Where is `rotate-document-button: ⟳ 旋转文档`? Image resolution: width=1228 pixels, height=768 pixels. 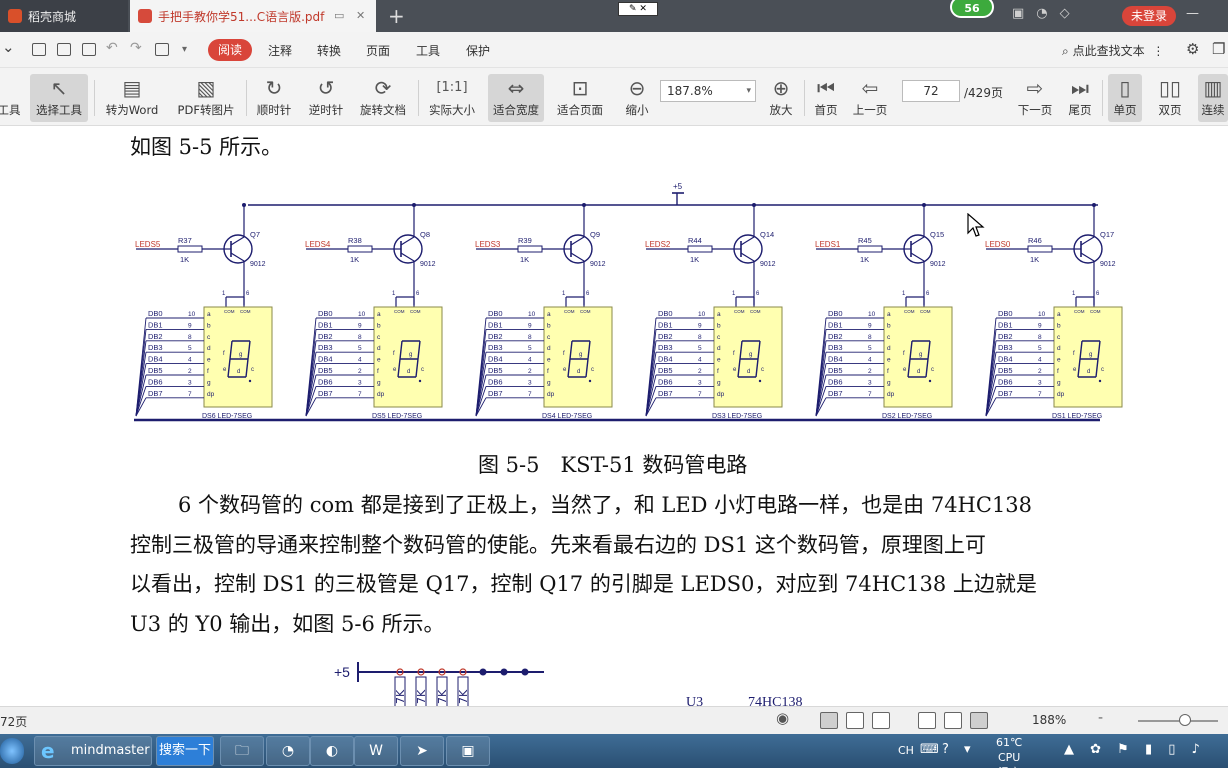
rotate-document-button: ⟳ 旋转文档 is located at coordinates (383, 98).